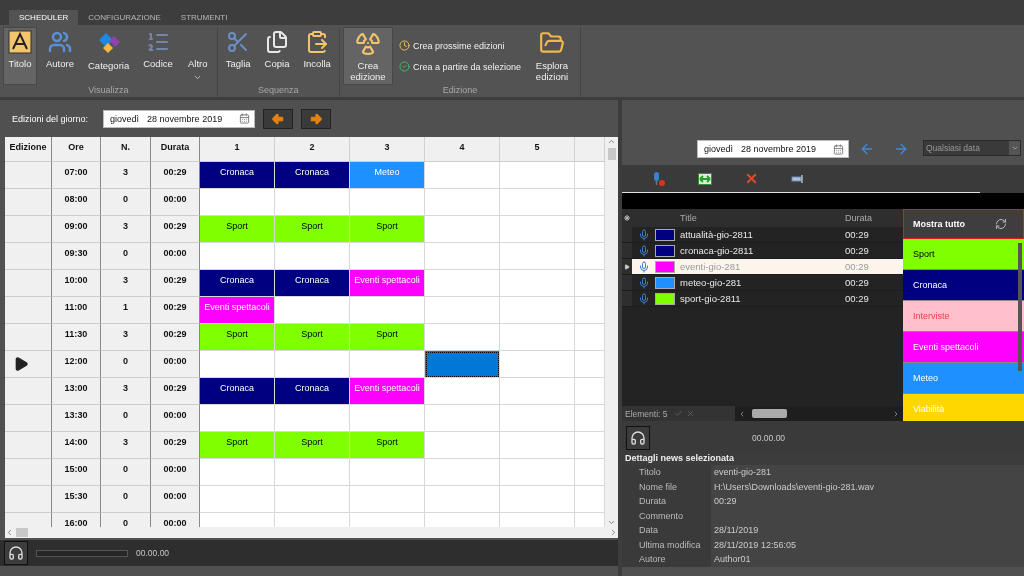 This screenshot has width=1024, height=576. Describe the element at coordinates (317, 56) in the screenshot. I see `ribbon-button: Incolla` at that location.